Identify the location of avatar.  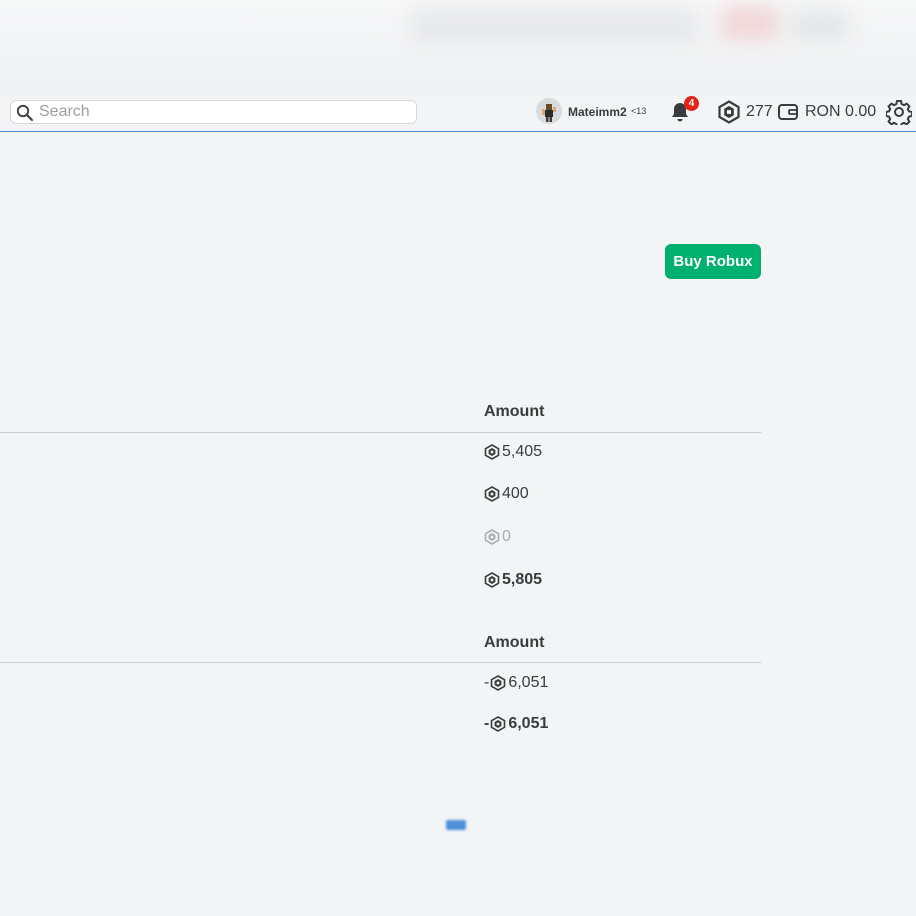
(549, 111).